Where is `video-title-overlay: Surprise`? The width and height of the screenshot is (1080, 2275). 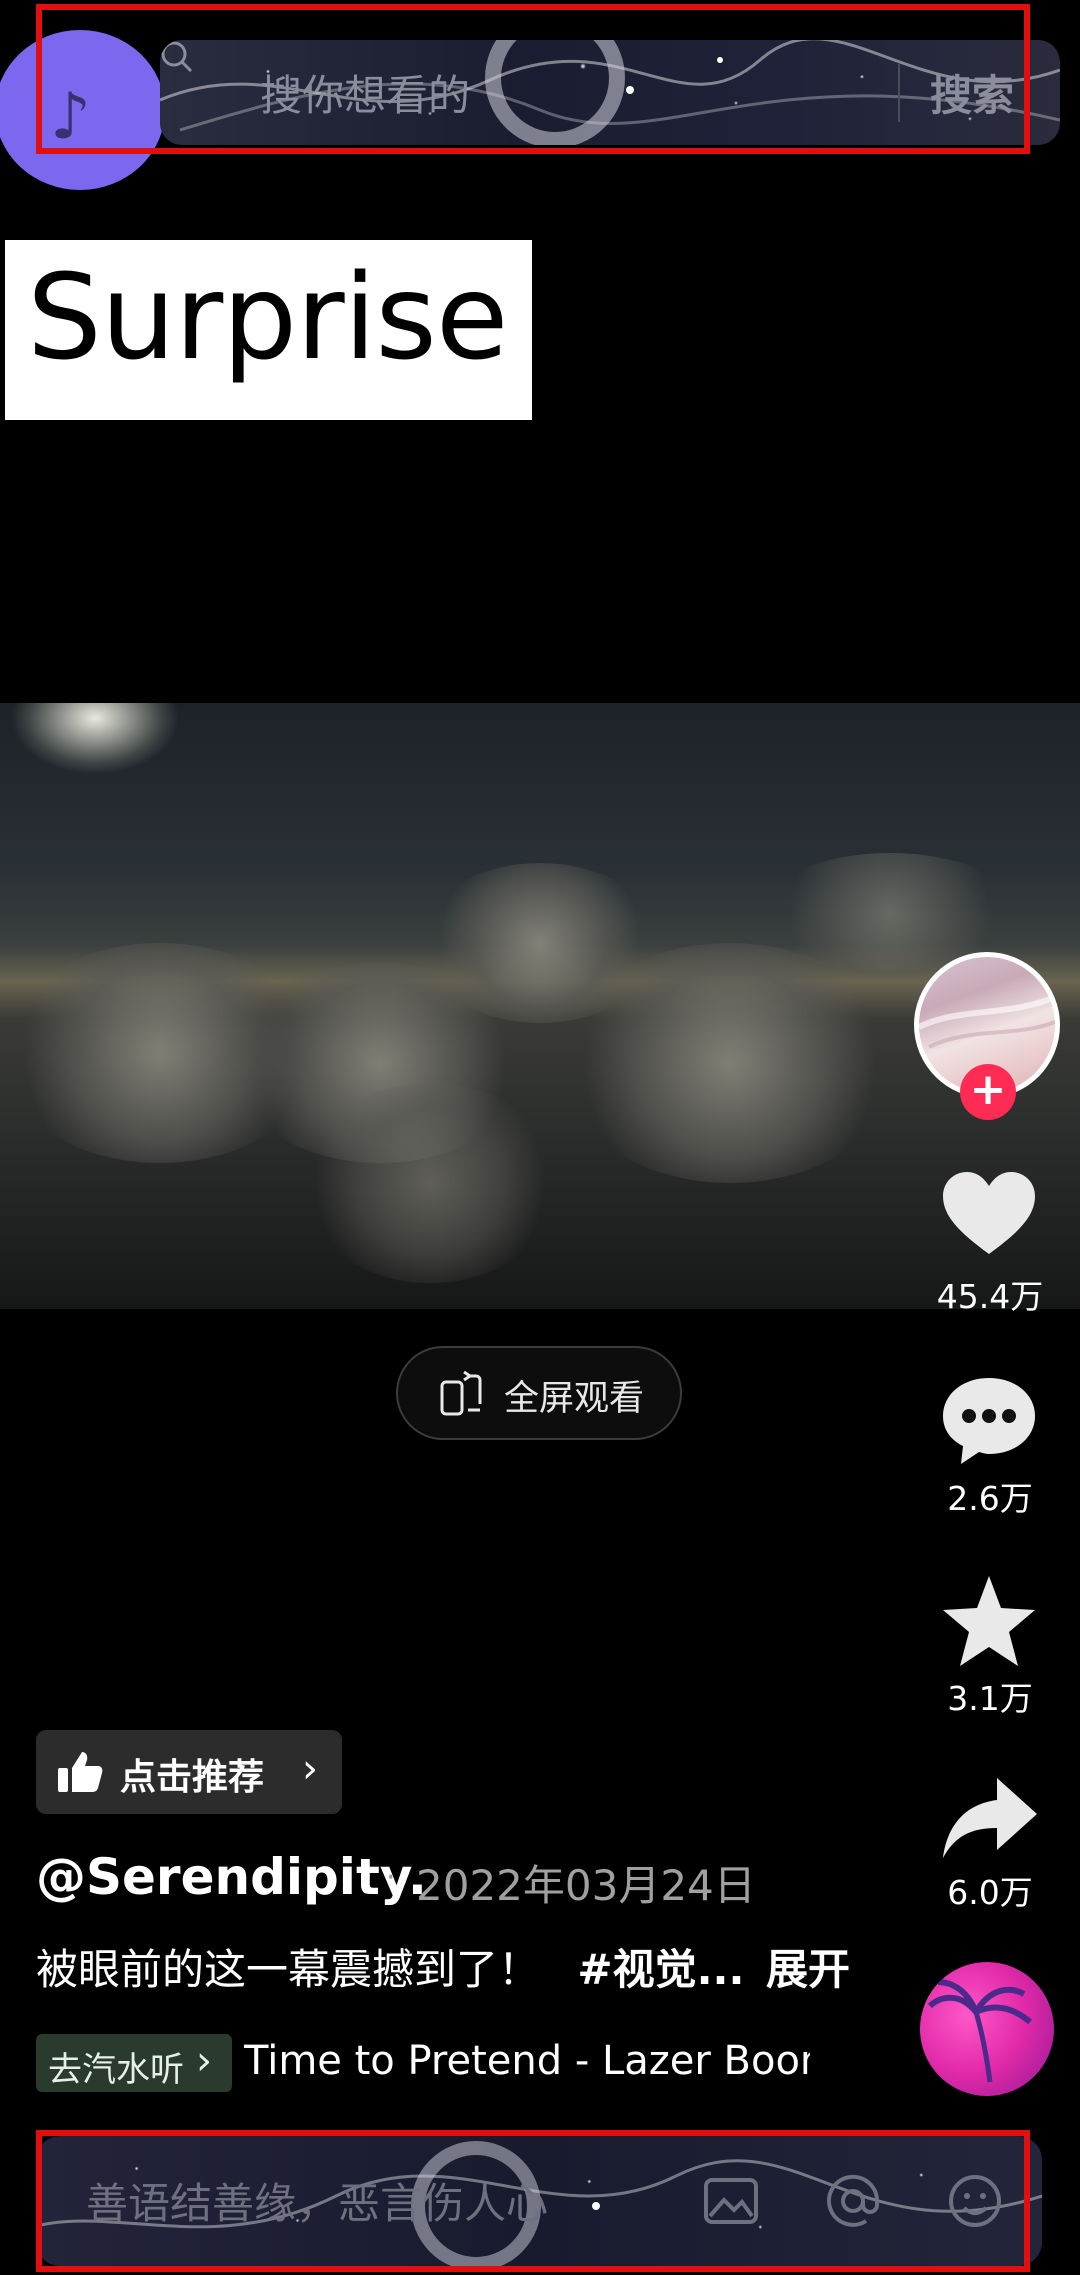
video-title-overlay: Surprise is located at coordinates (268, 330).